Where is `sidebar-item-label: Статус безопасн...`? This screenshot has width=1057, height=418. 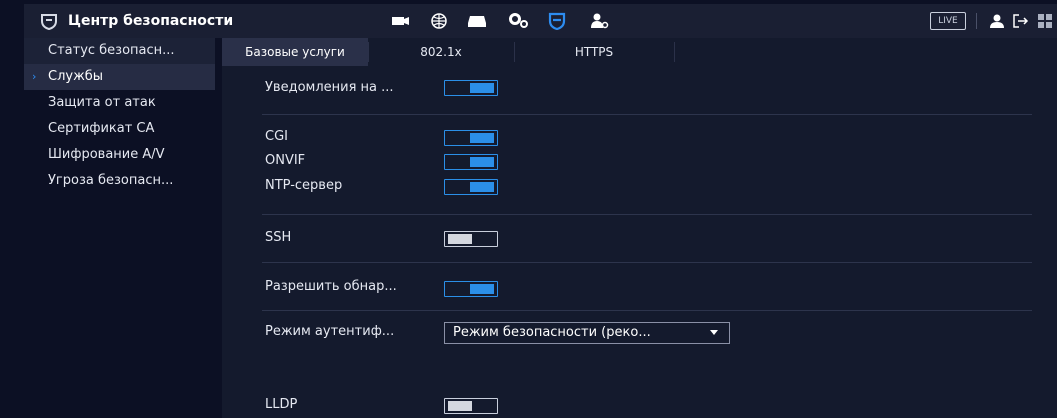
sidebar-item-label: Статус безопасн... is located at coordinates (111, 50).